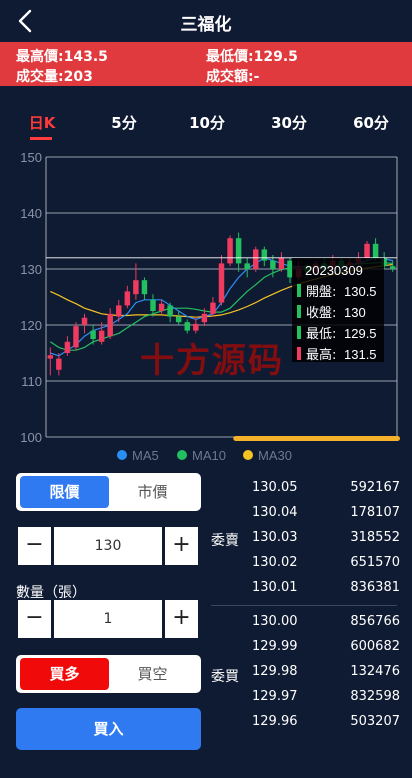 The width and height of the screenshot is (412, 778). What do you see at coordinates (108, 619) in the screenshot?
I see `quantity-input: 1` at bounding box center [108, 619].